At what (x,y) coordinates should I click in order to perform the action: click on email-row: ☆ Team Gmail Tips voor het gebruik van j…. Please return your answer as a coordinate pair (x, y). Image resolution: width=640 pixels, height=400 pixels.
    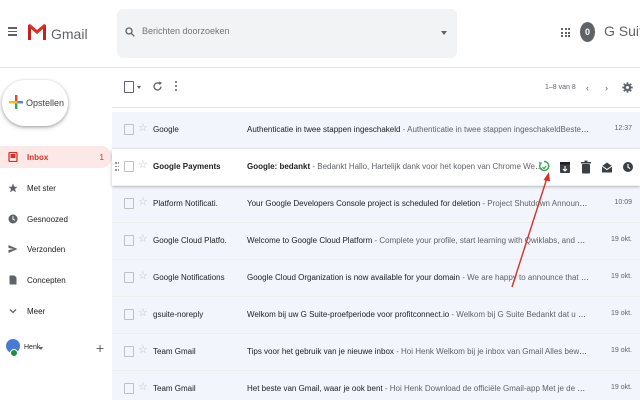
    Looking at the image, I should click on (376, 352).